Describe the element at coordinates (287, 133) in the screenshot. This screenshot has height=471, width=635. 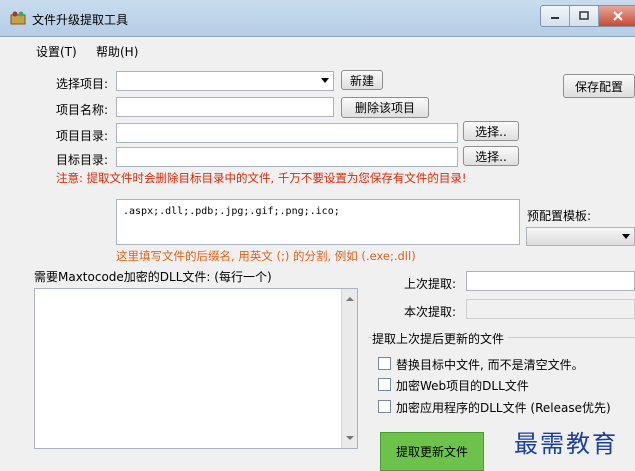
I see `project-dir-input` at that location.